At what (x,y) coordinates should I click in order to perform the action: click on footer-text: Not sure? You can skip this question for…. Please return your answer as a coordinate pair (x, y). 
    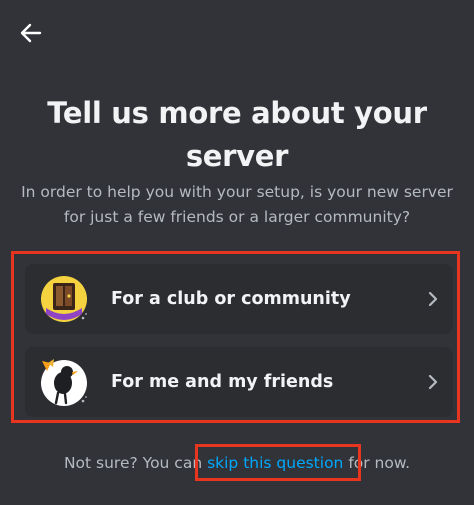
    Looking at the image, I should click on (237, 463).